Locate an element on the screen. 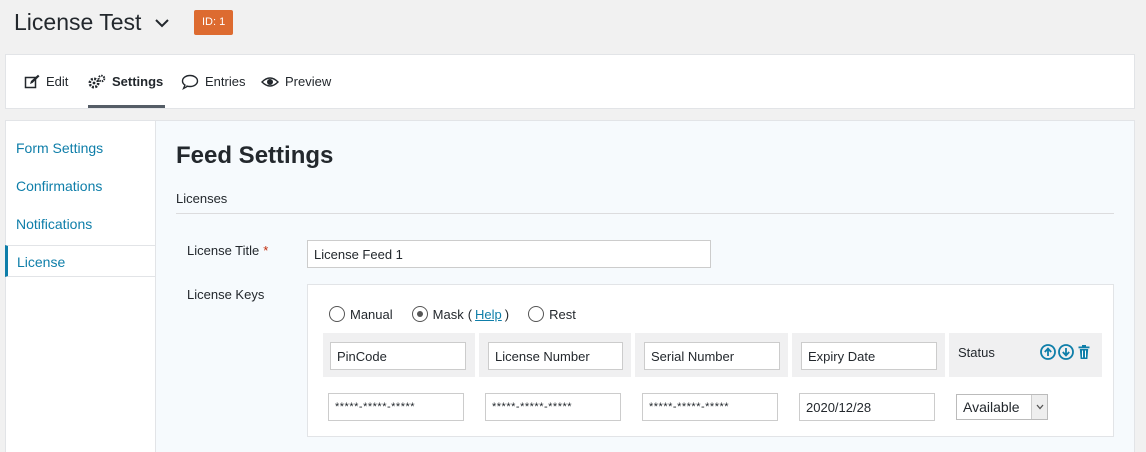  status-select-value: Available is located at coordinates (991, 407).